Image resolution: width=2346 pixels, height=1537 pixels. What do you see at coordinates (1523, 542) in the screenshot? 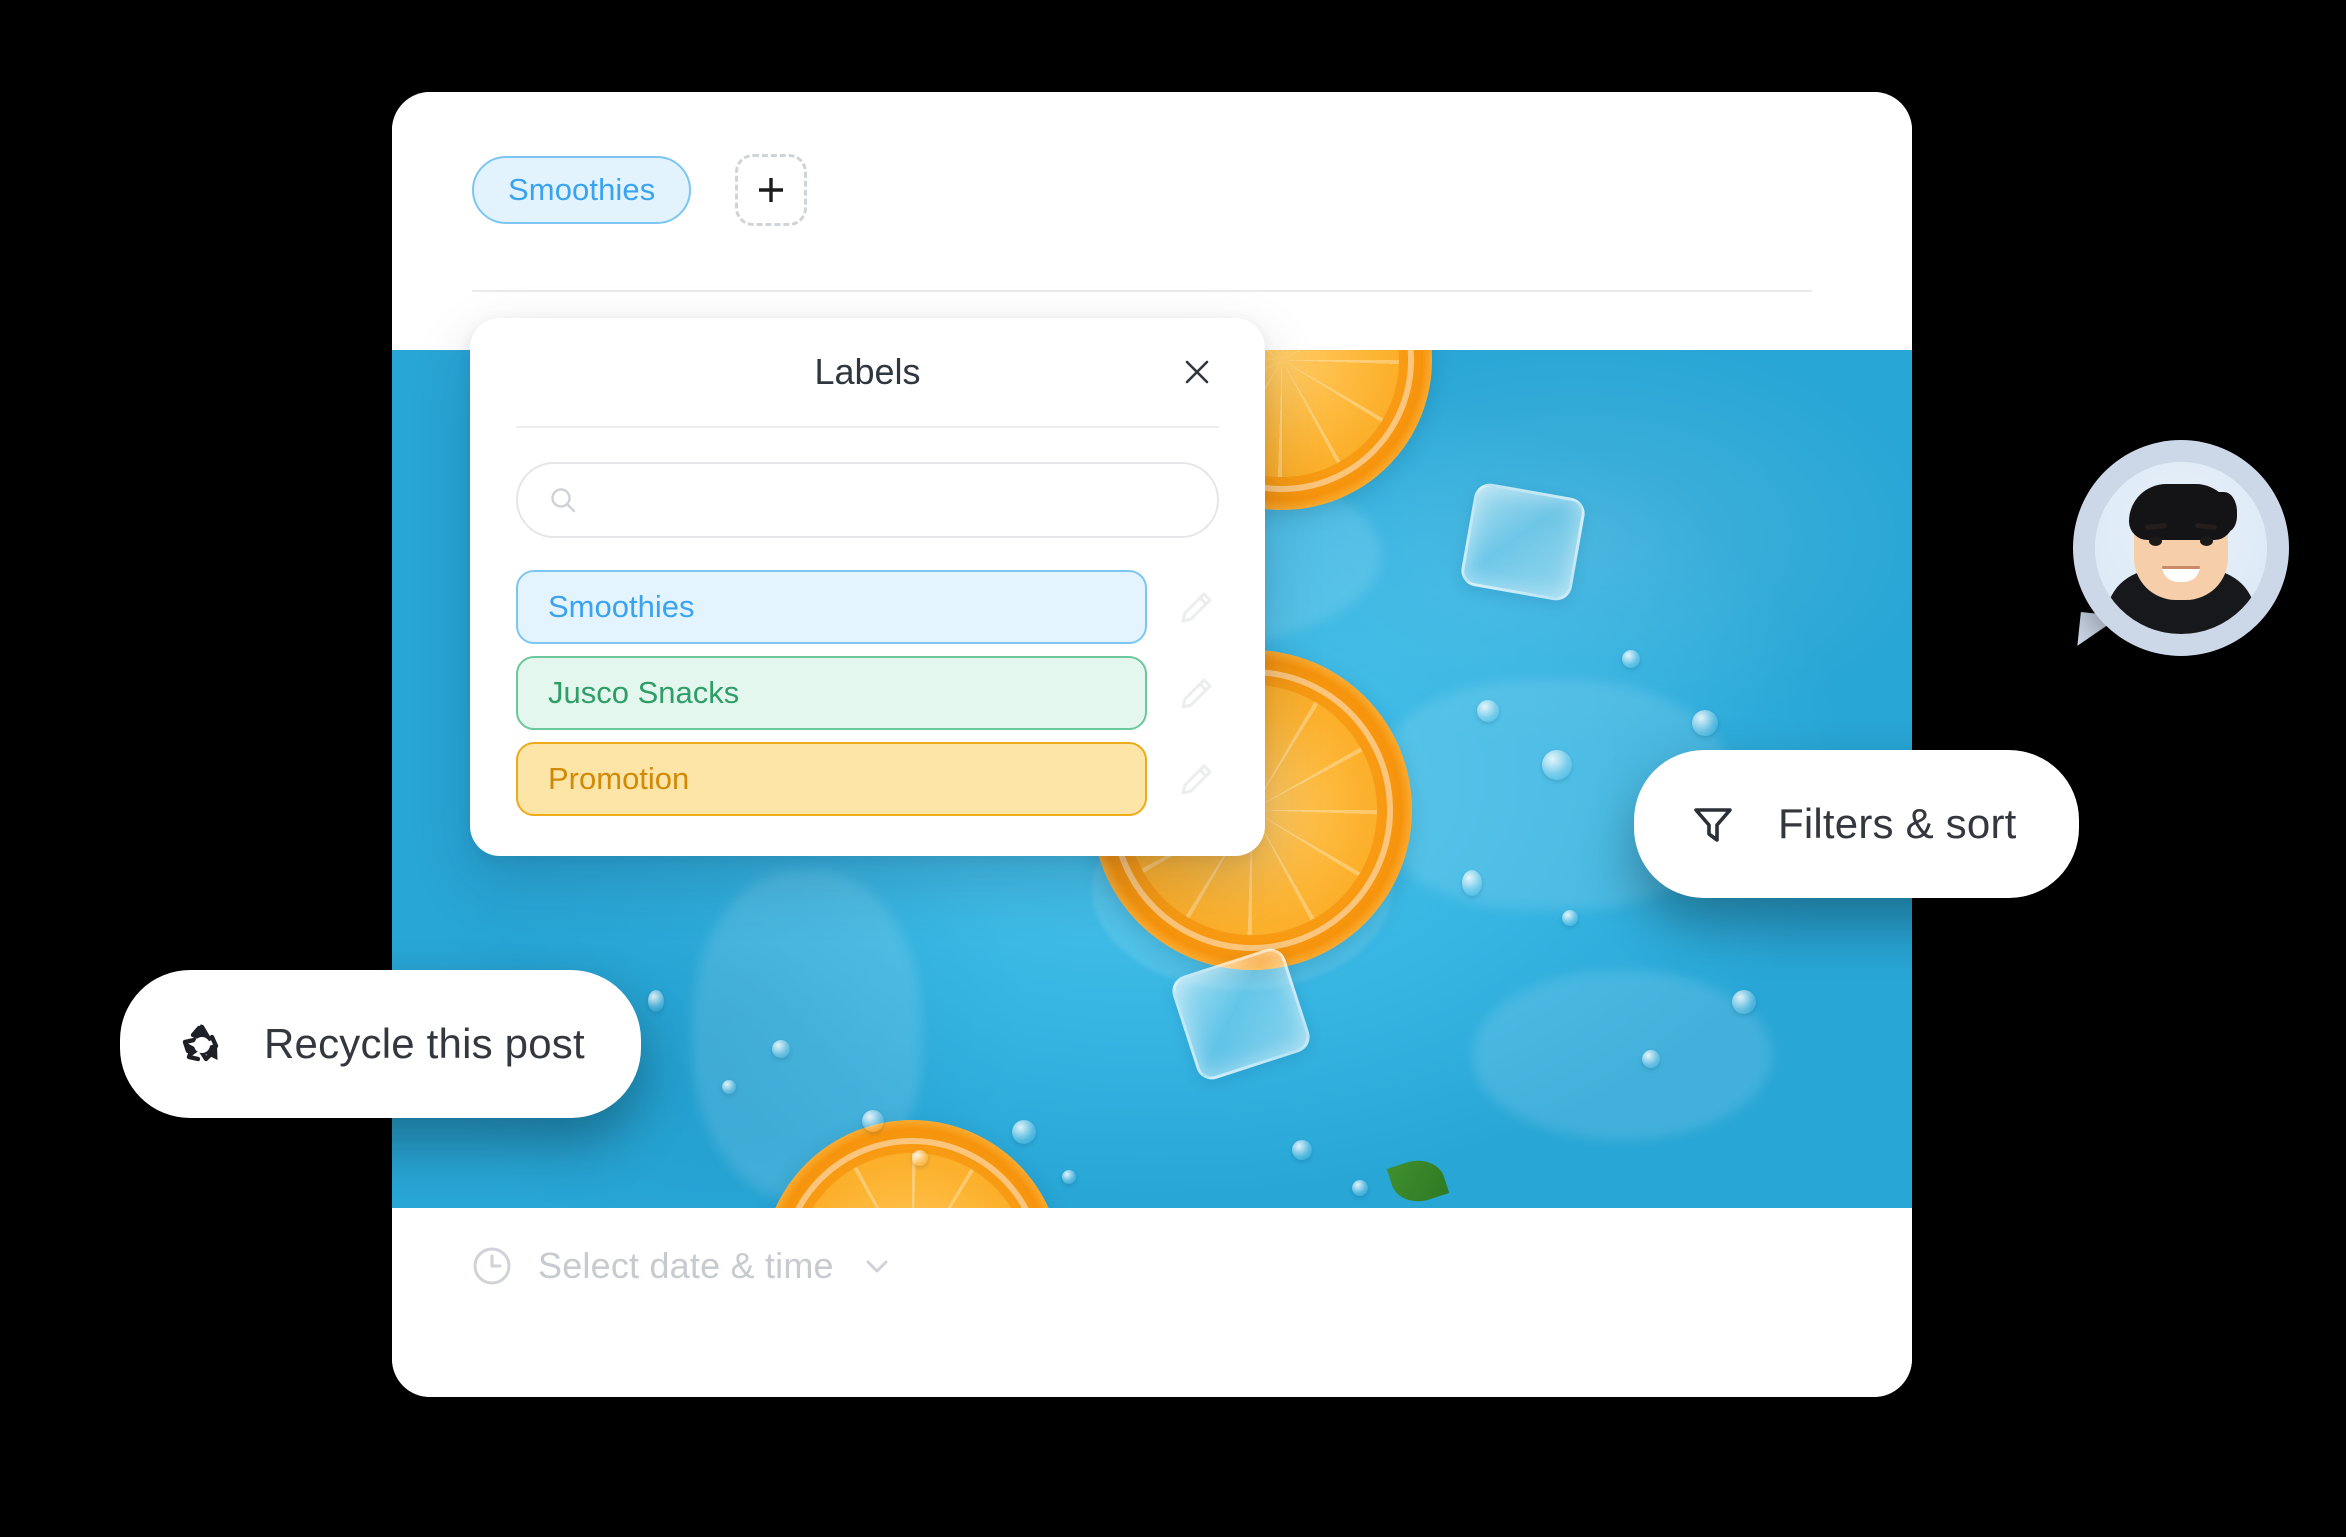
I see `ice-cube` at bounding box center [1523, 542].